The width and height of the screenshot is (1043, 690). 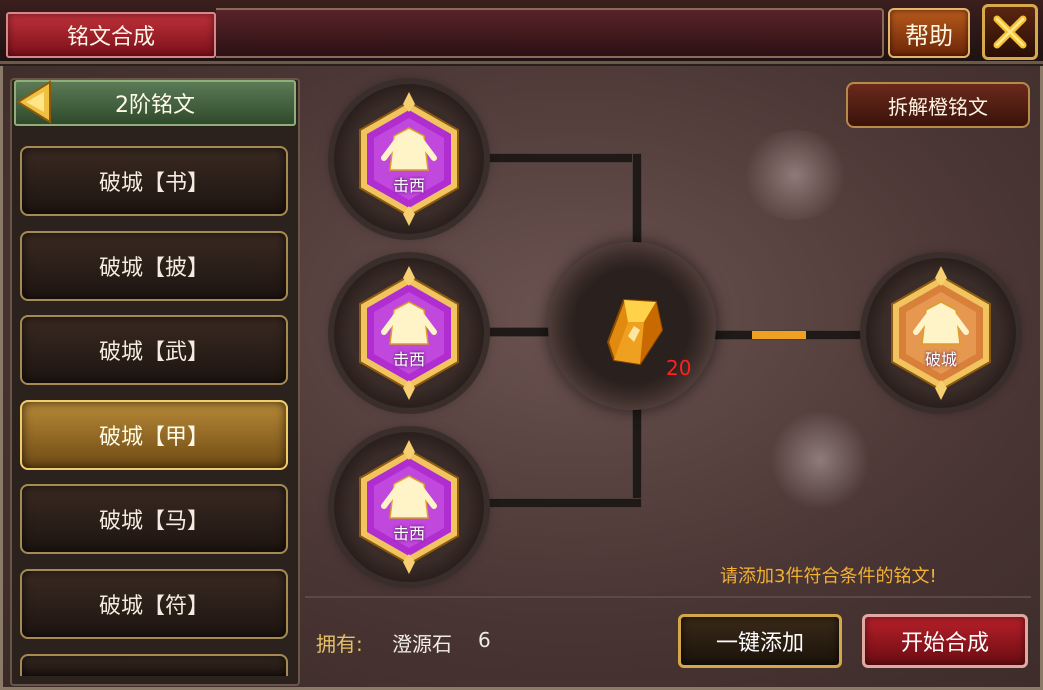 I want to click on output-slot: 破城, so click(x=941, y=333).